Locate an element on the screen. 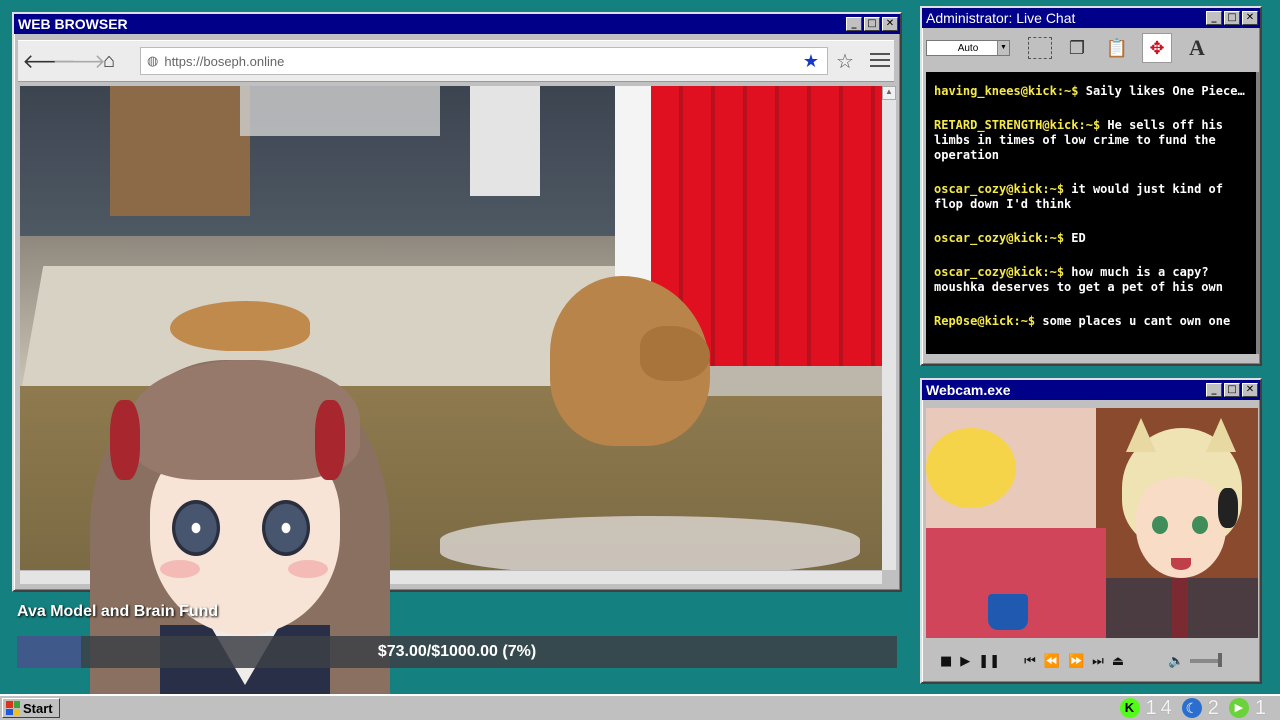  start-button: Start is located at coordinates (31, 708).